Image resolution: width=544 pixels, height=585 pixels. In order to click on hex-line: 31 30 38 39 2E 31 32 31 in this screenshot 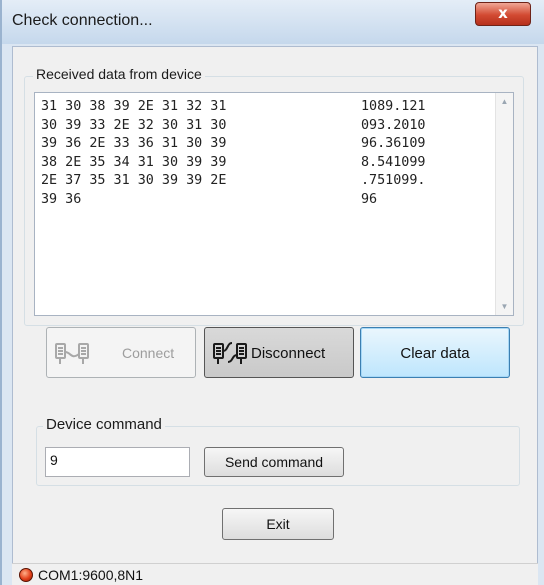, I will do `click(134, 106)`.